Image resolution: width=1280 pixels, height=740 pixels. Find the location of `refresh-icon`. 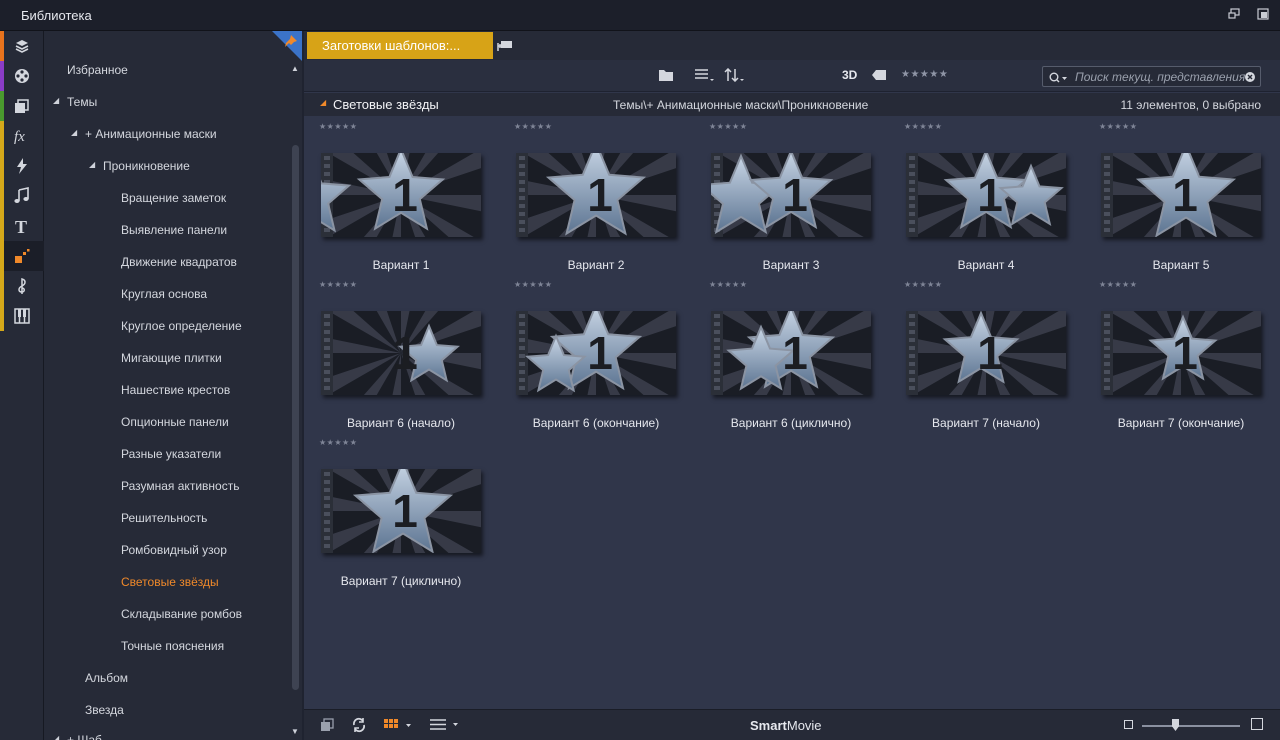

refresh-icon is located at coordinates (359, 725).